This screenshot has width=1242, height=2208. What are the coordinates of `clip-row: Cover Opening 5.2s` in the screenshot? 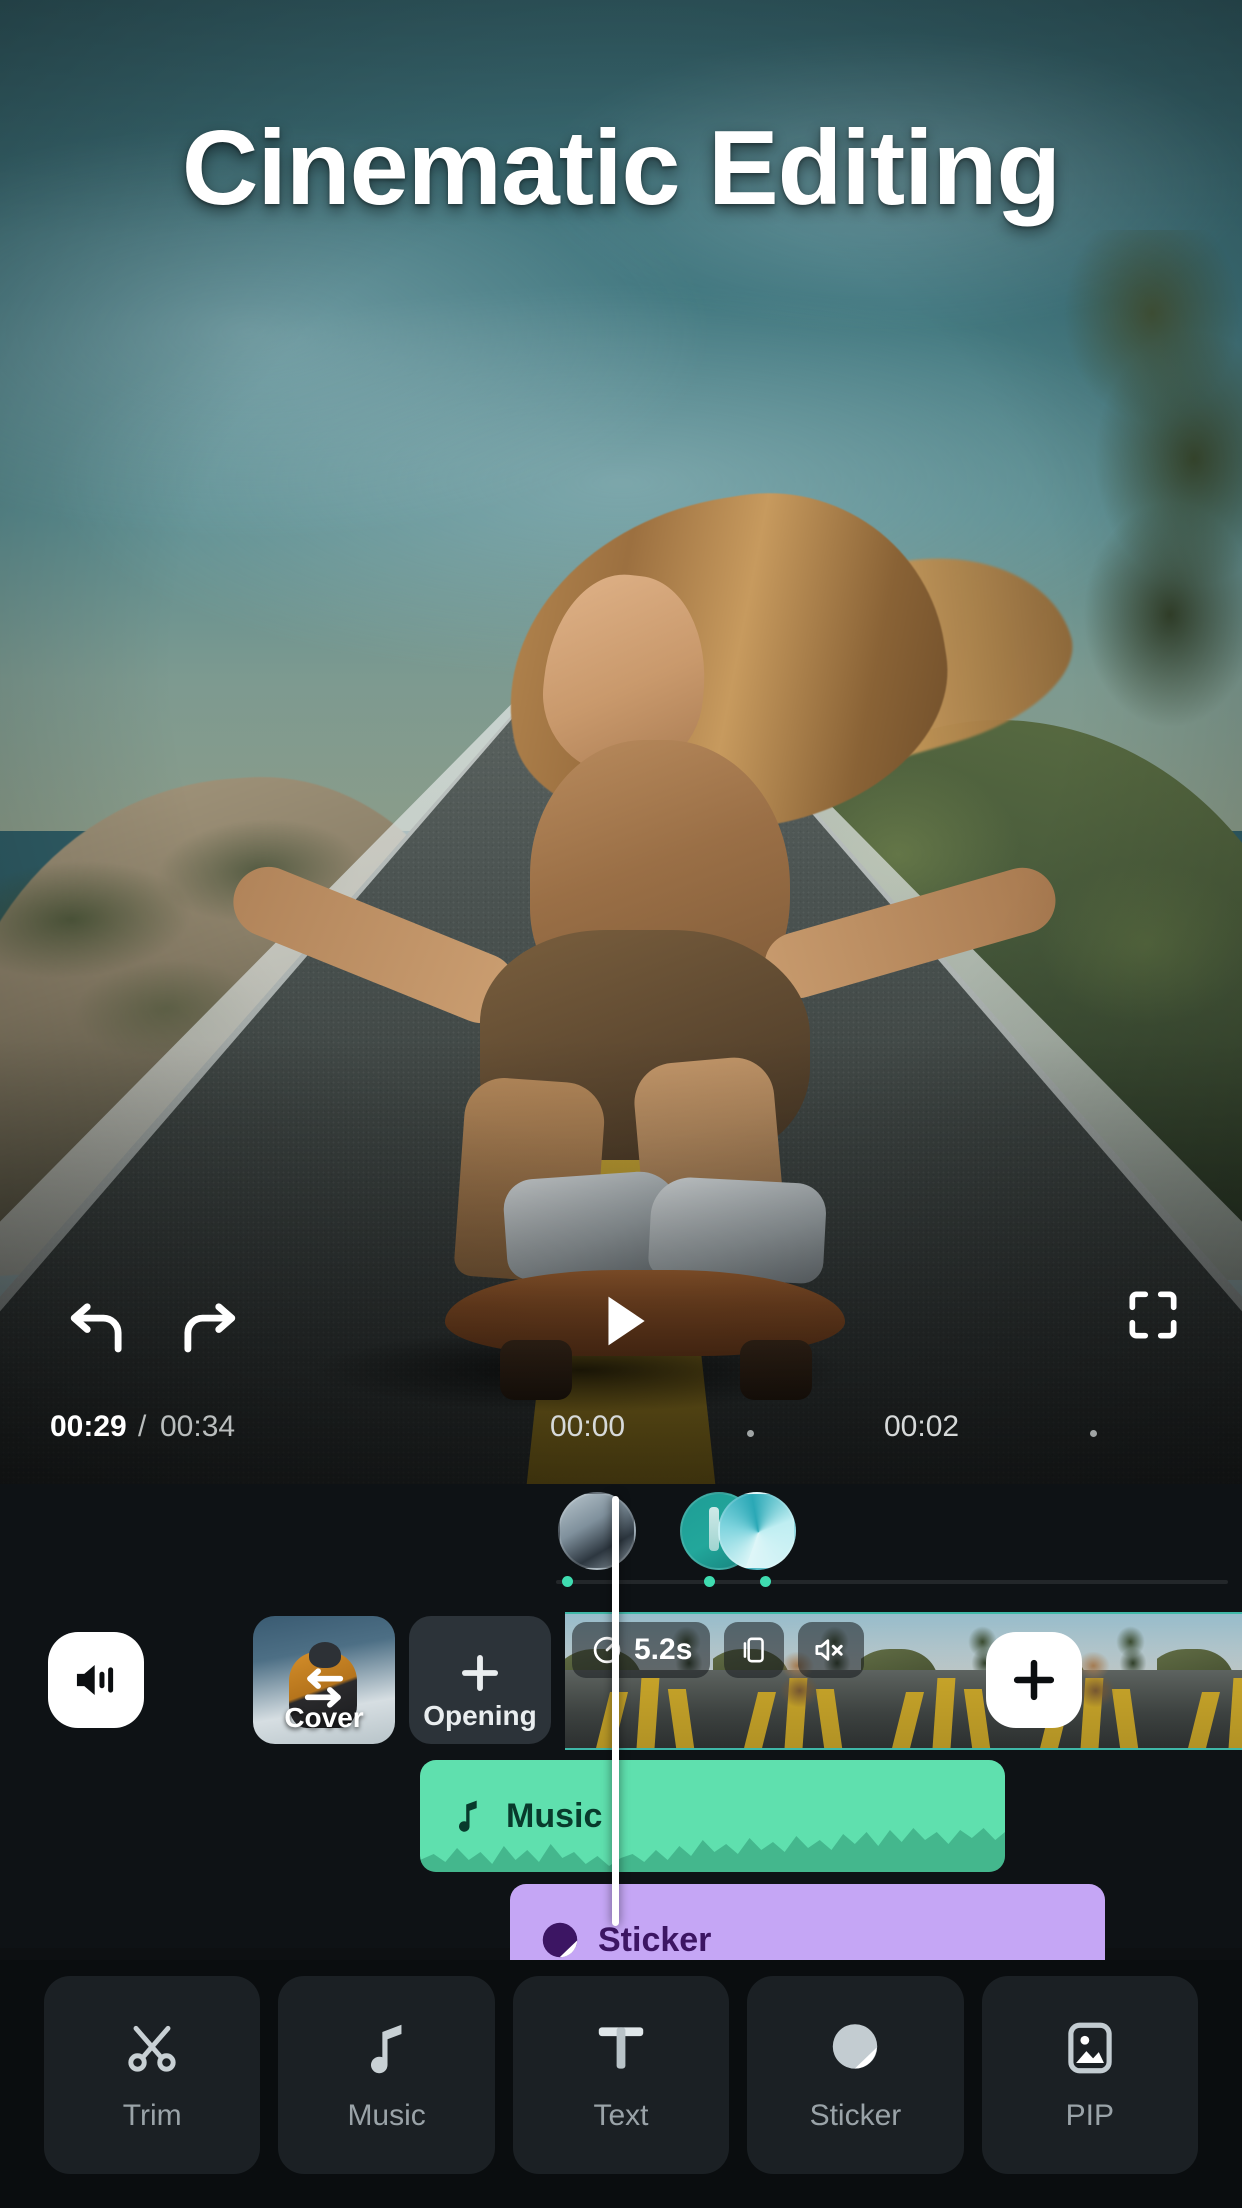 It's located at (621, 1678).